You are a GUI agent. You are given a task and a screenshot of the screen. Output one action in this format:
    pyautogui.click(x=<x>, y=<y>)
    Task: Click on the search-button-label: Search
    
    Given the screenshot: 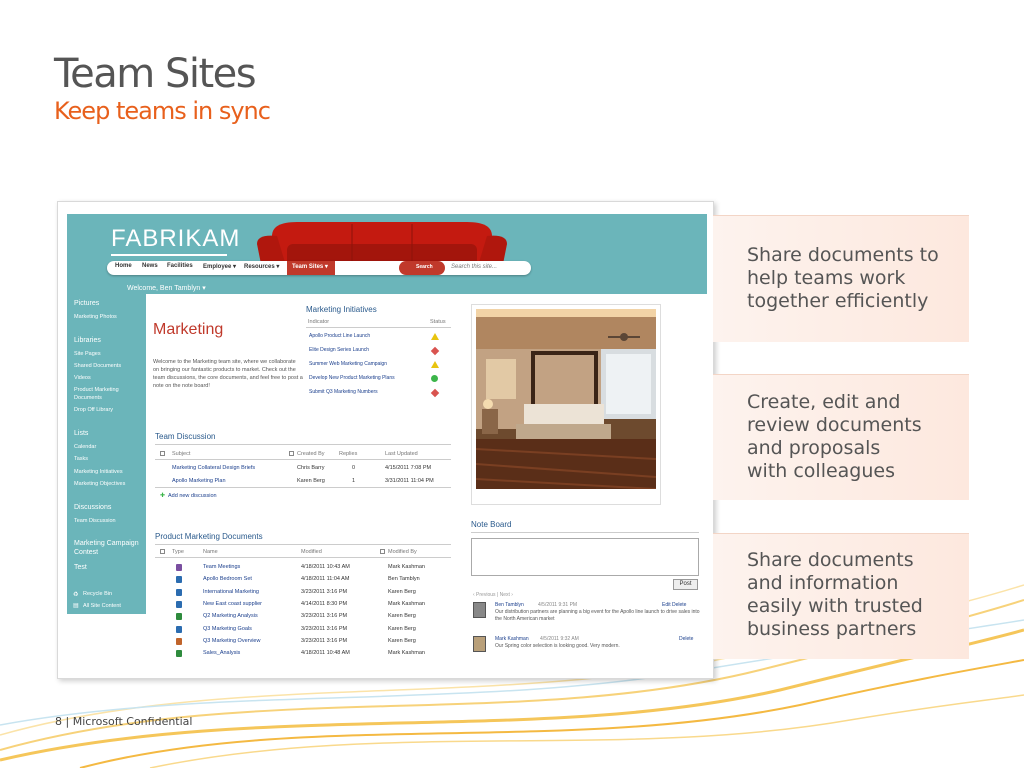 What is the action you would take?
    pyautogui.click(x=424, y=267)
    